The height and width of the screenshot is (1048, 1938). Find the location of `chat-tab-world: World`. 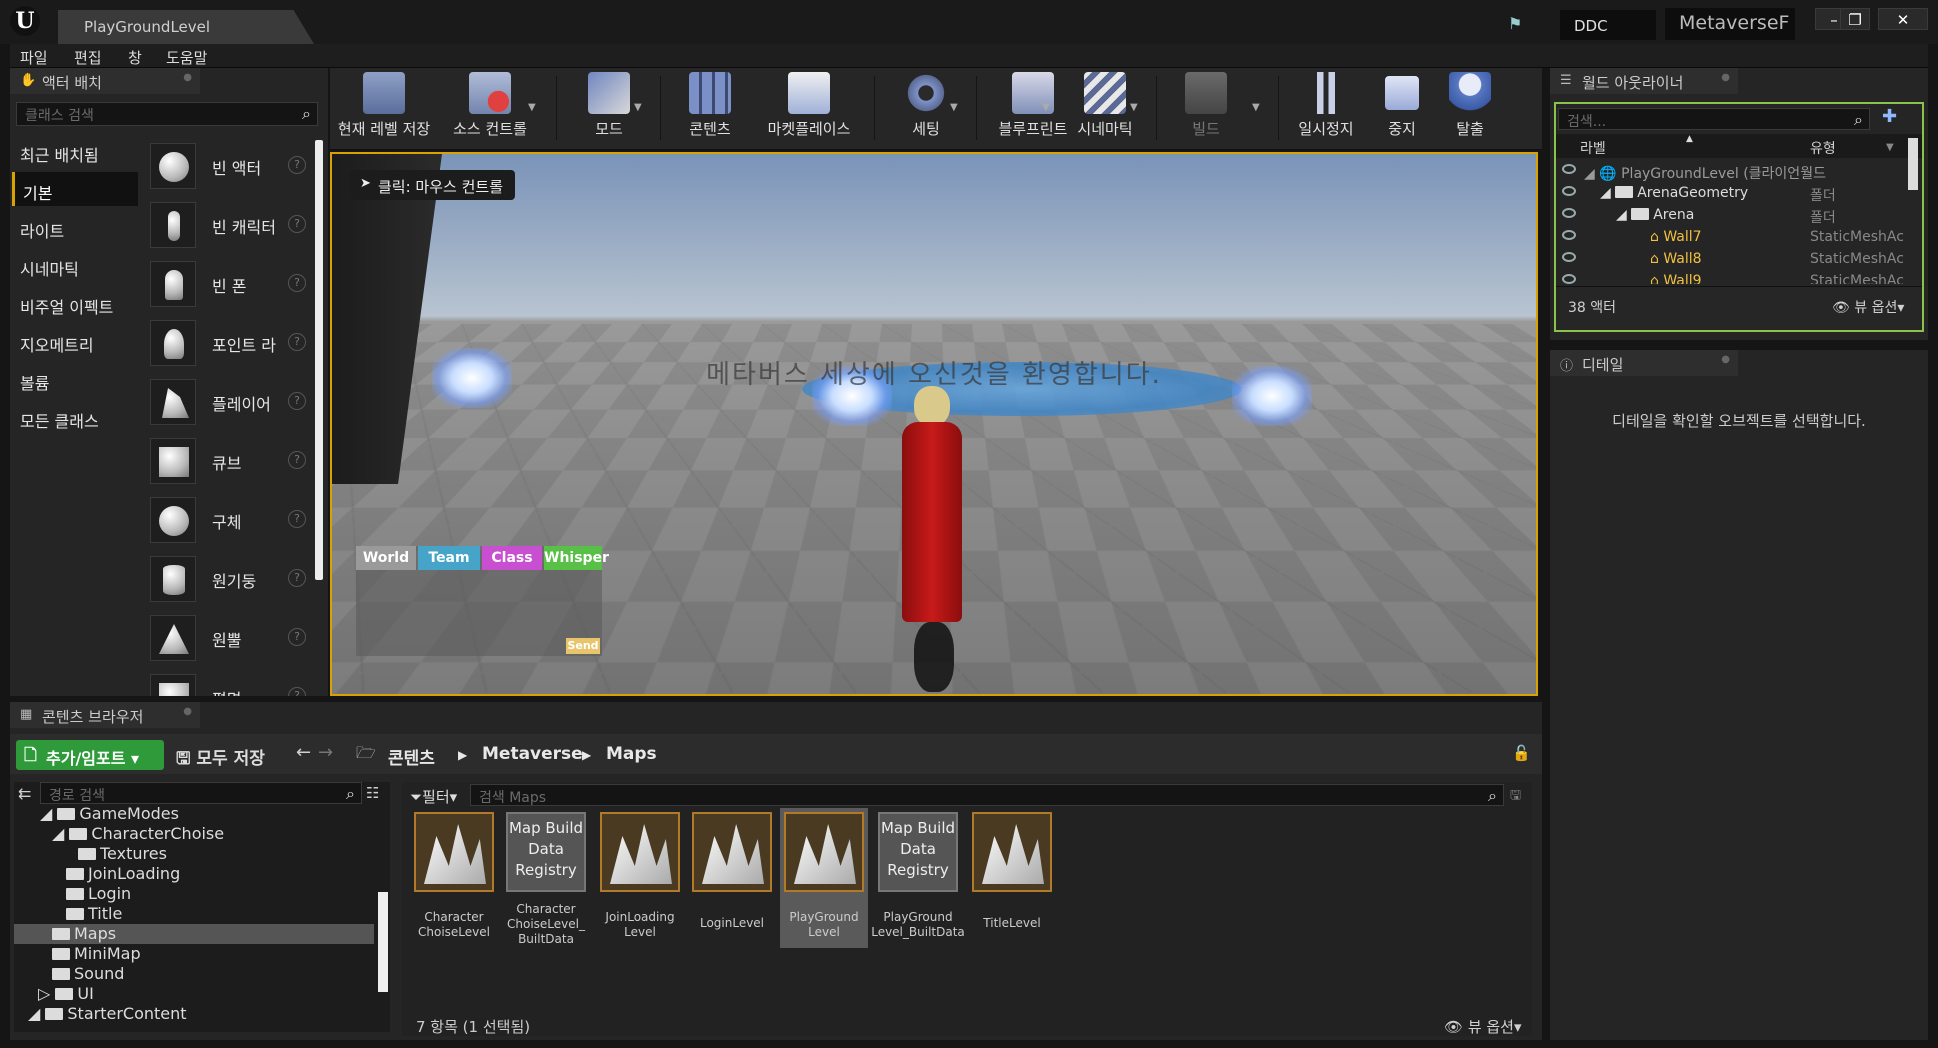

chat-tab-world: World is located at coordinates (386, 558).